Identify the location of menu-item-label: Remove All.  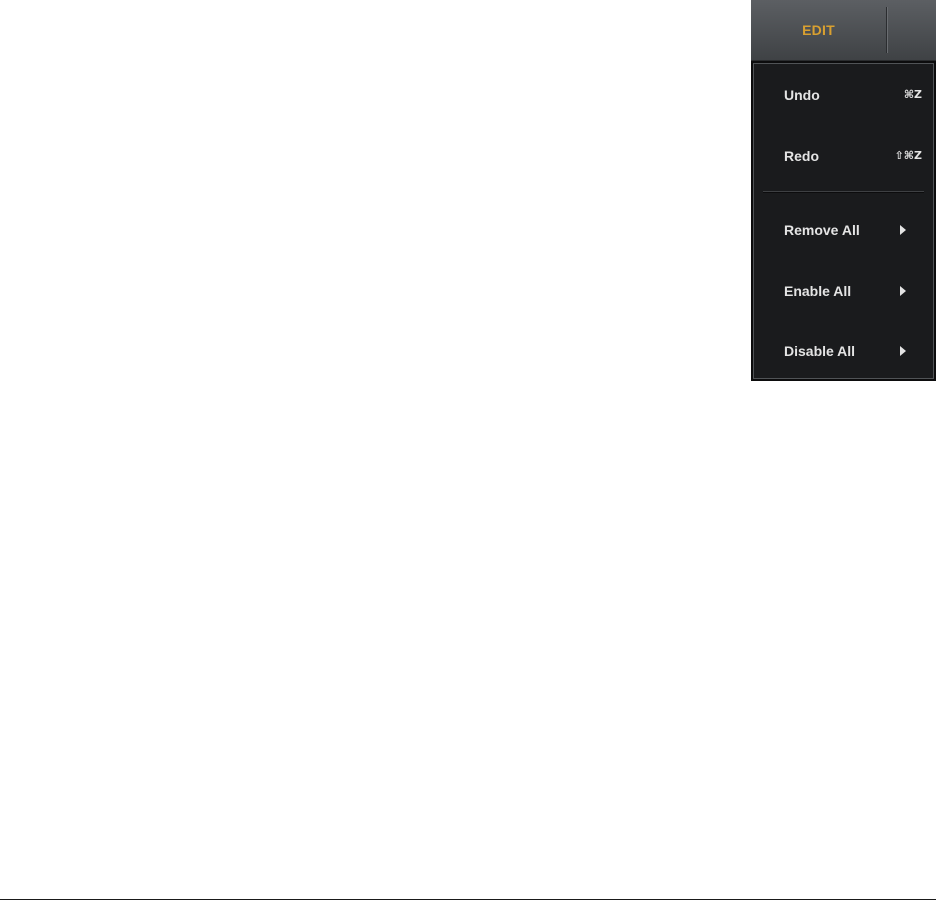
(822, 230).